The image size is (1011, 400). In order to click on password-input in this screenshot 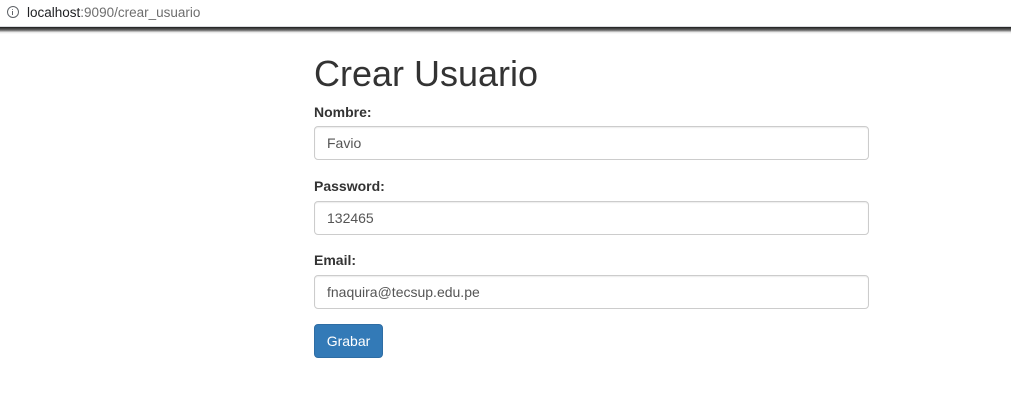, I will do `click(591, 218)`.